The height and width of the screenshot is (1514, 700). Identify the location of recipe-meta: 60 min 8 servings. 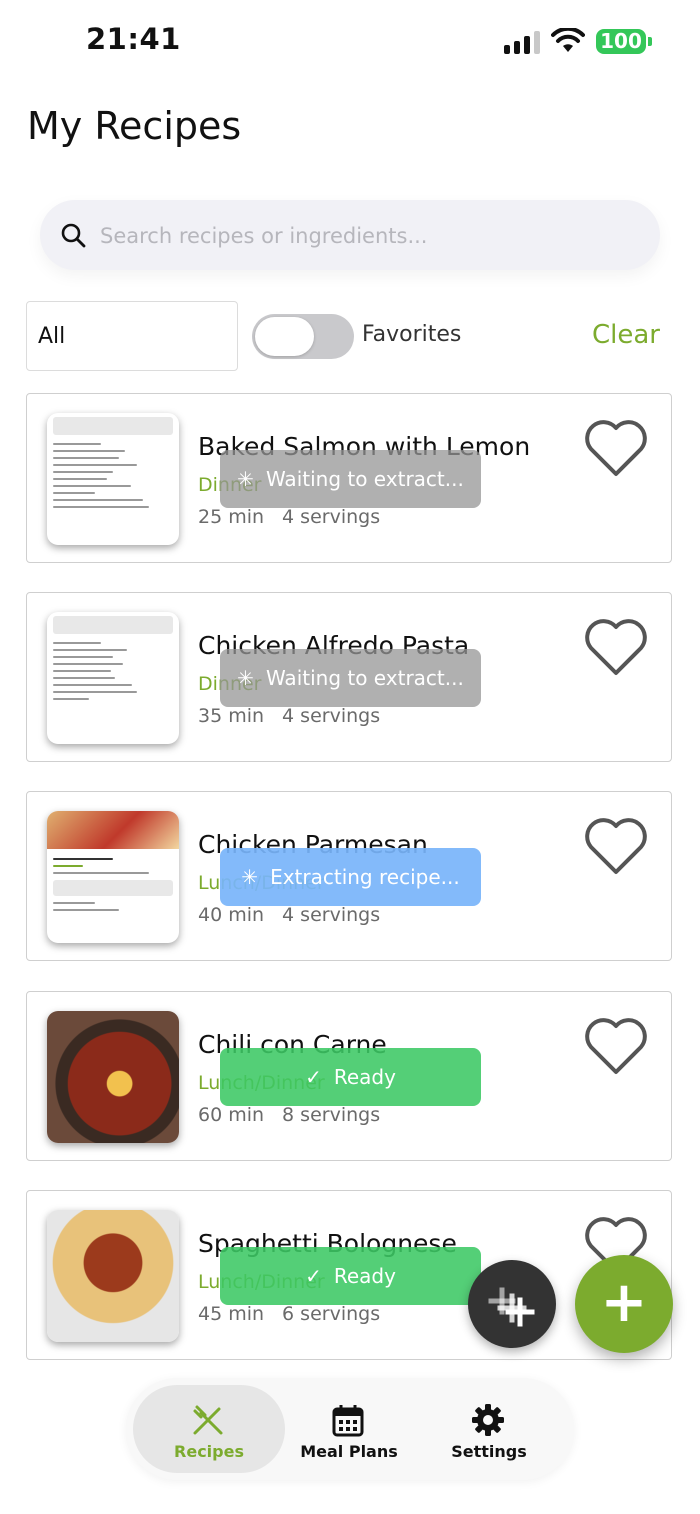
(289, 1115).